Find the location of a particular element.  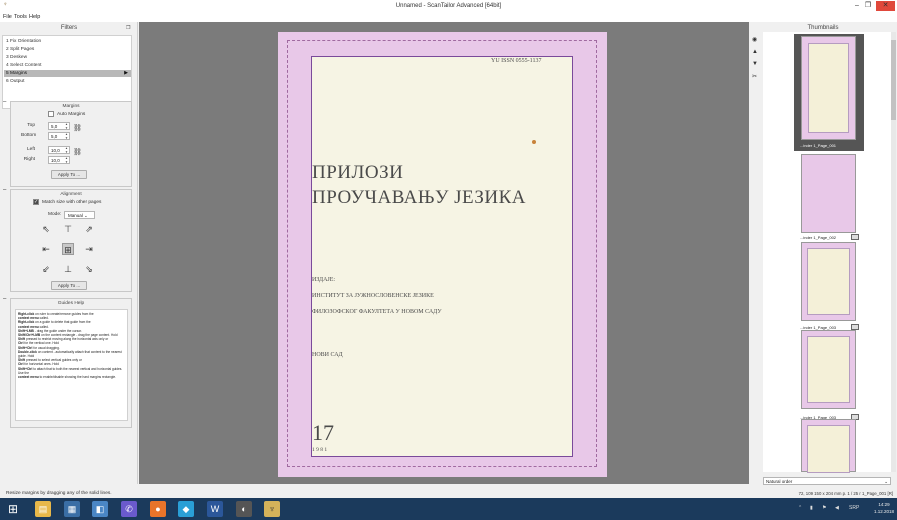

right-label: Right is located at coordinates (29, 159).